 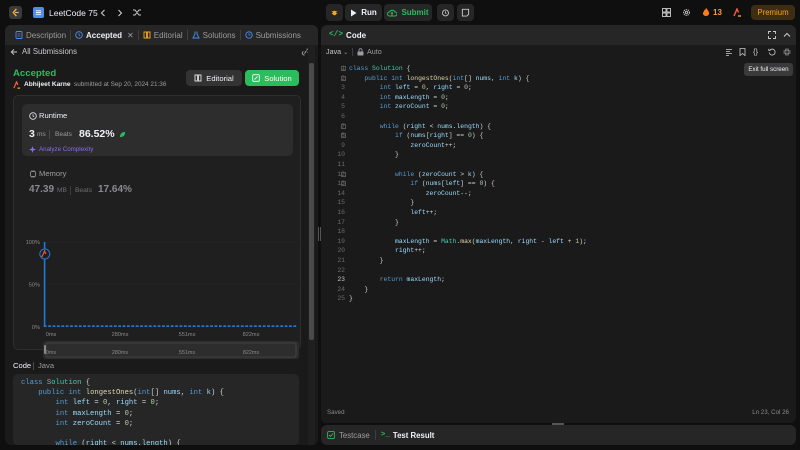 I want to click on leetcode-logo-icon, so click(x=15, y=12).